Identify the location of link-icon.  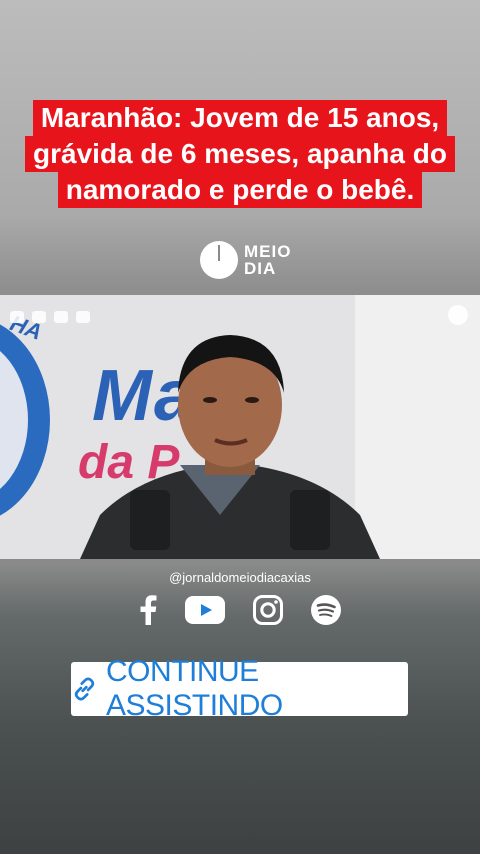
(84, 689).